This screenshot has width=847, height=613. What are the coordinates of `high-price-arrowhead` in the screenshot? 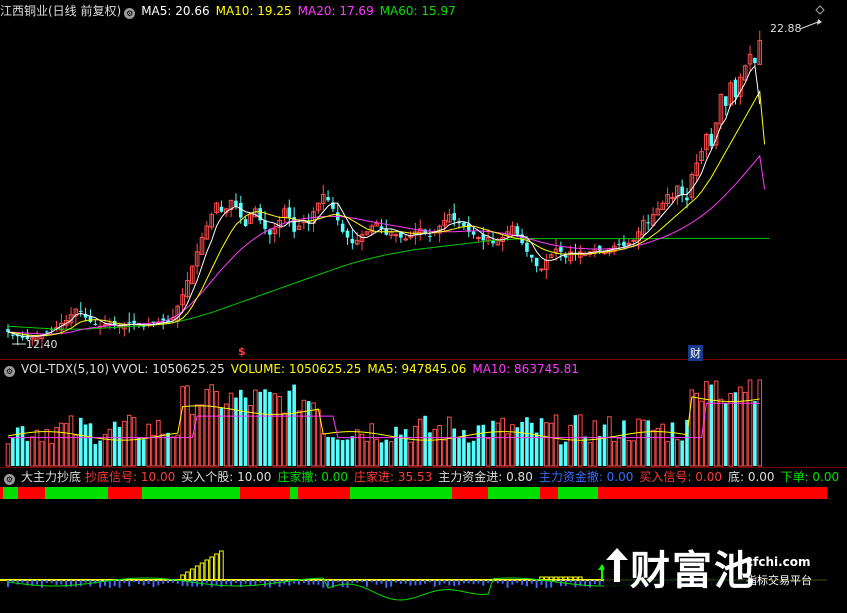 It's located at (819, 22).